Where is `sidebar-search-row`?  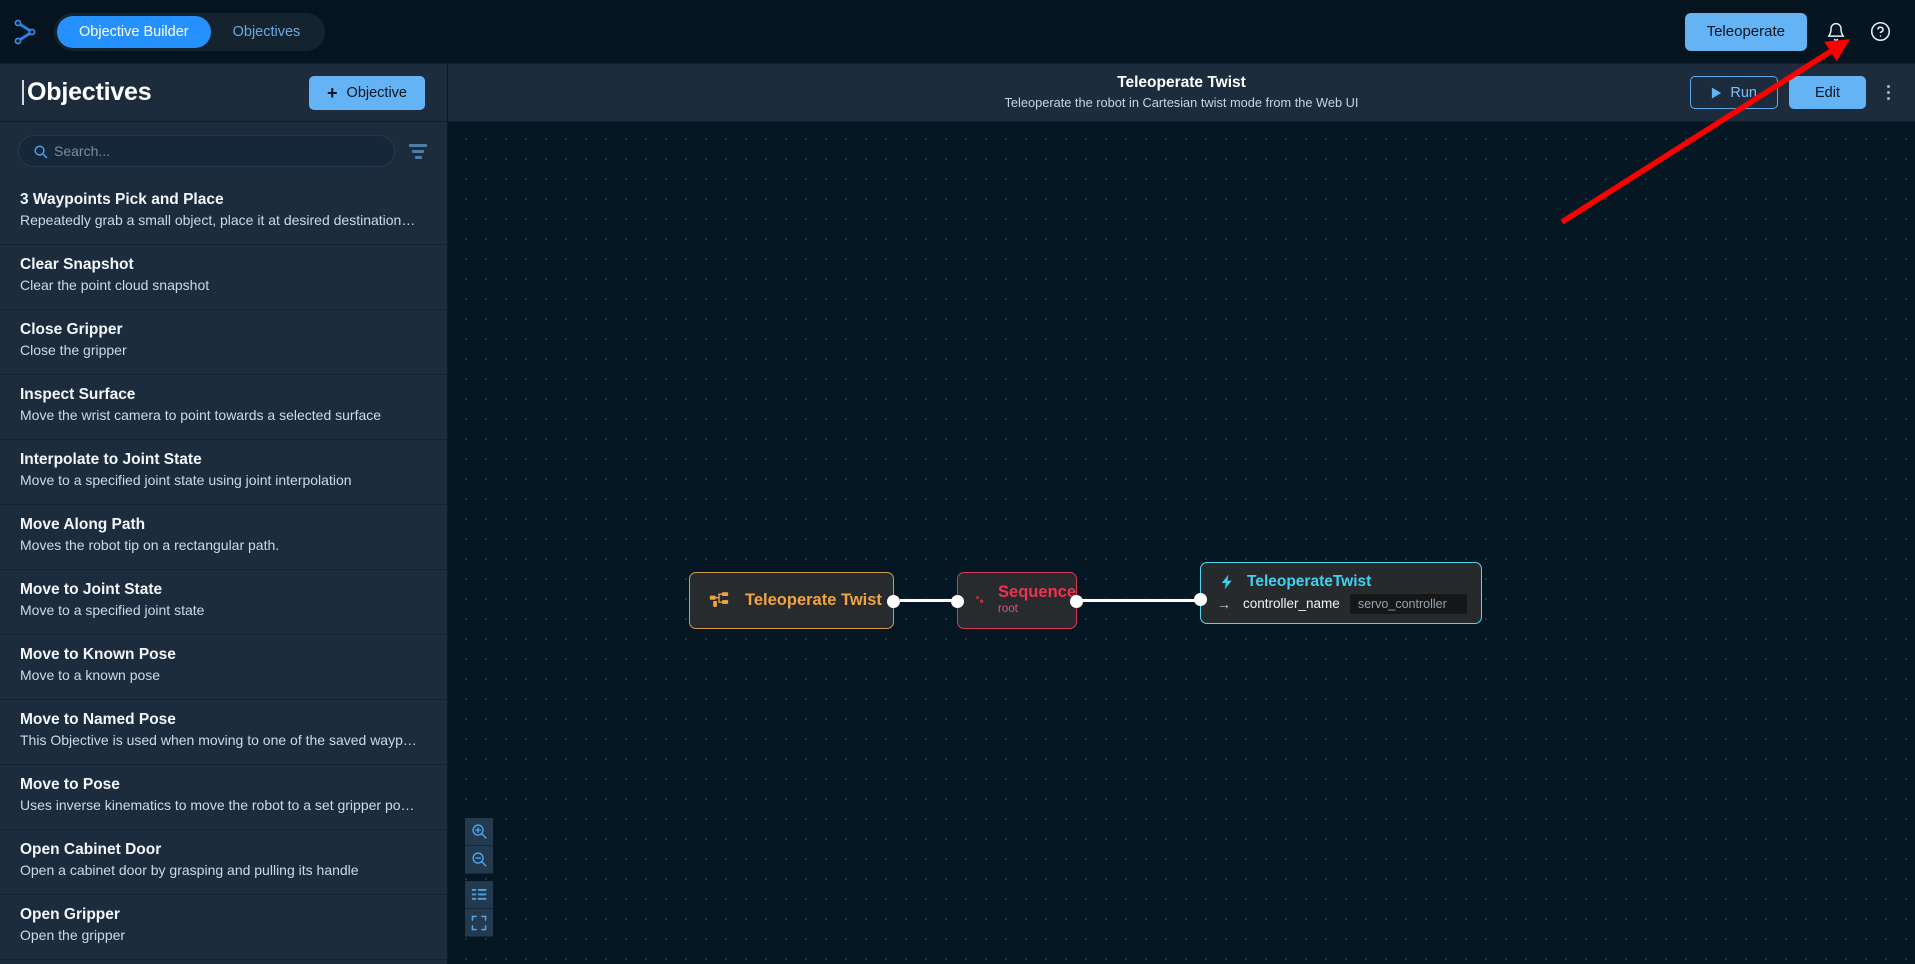
sidebar-search-row is located at coordinates (223, 151).